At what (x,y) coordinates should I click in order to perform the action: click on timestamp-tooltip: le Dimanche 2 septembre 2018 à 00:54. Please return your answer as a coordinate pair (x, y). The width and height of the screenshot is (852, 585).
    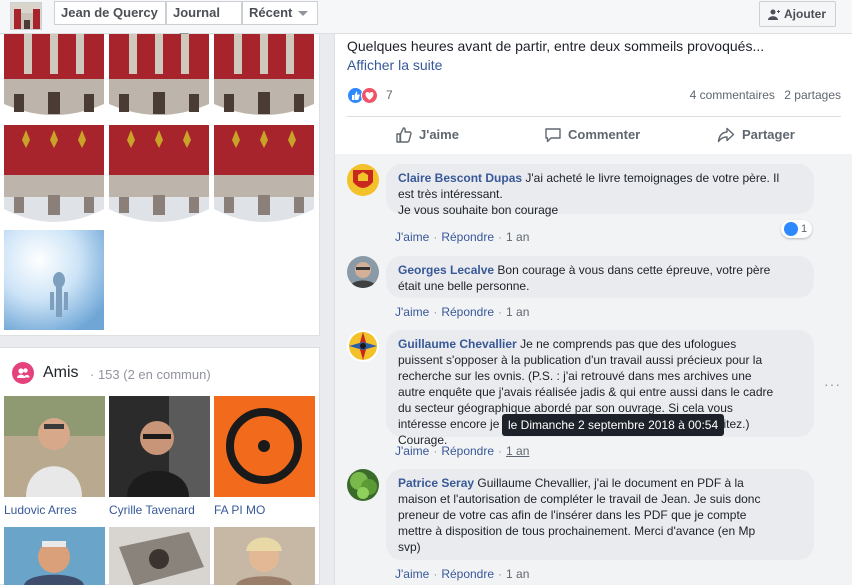
    Looking at the image, I should click on (613, 425).